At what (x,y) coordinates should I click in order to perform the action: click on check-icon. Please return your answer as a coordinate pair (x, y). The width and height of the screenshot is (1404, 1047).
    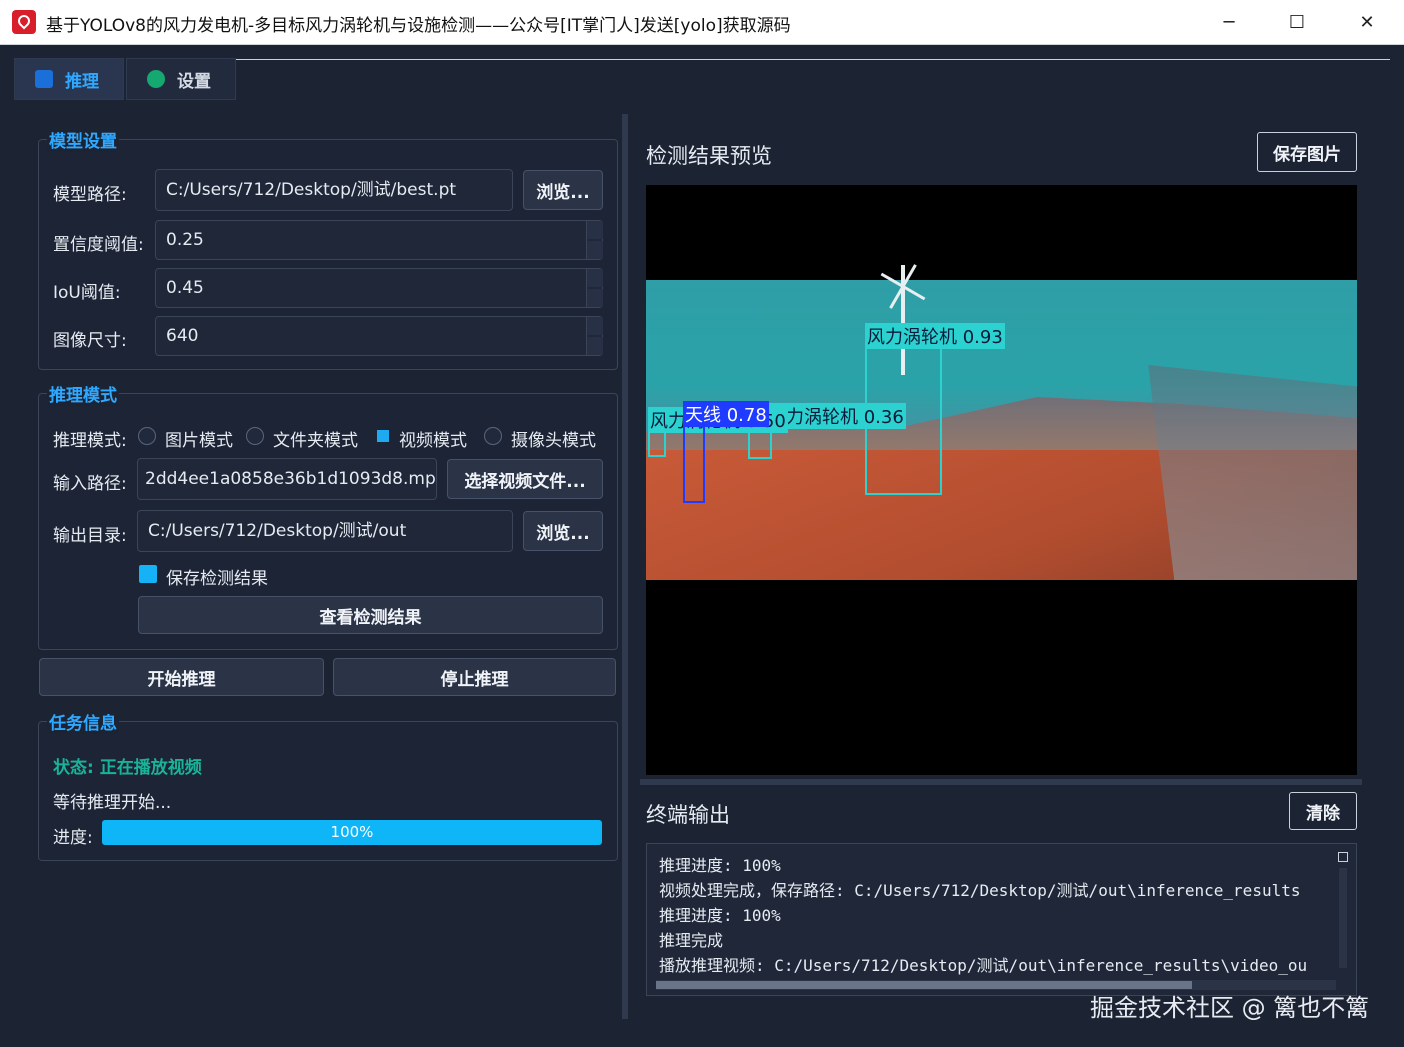
    Looking at the image, I should click on (156, 79).